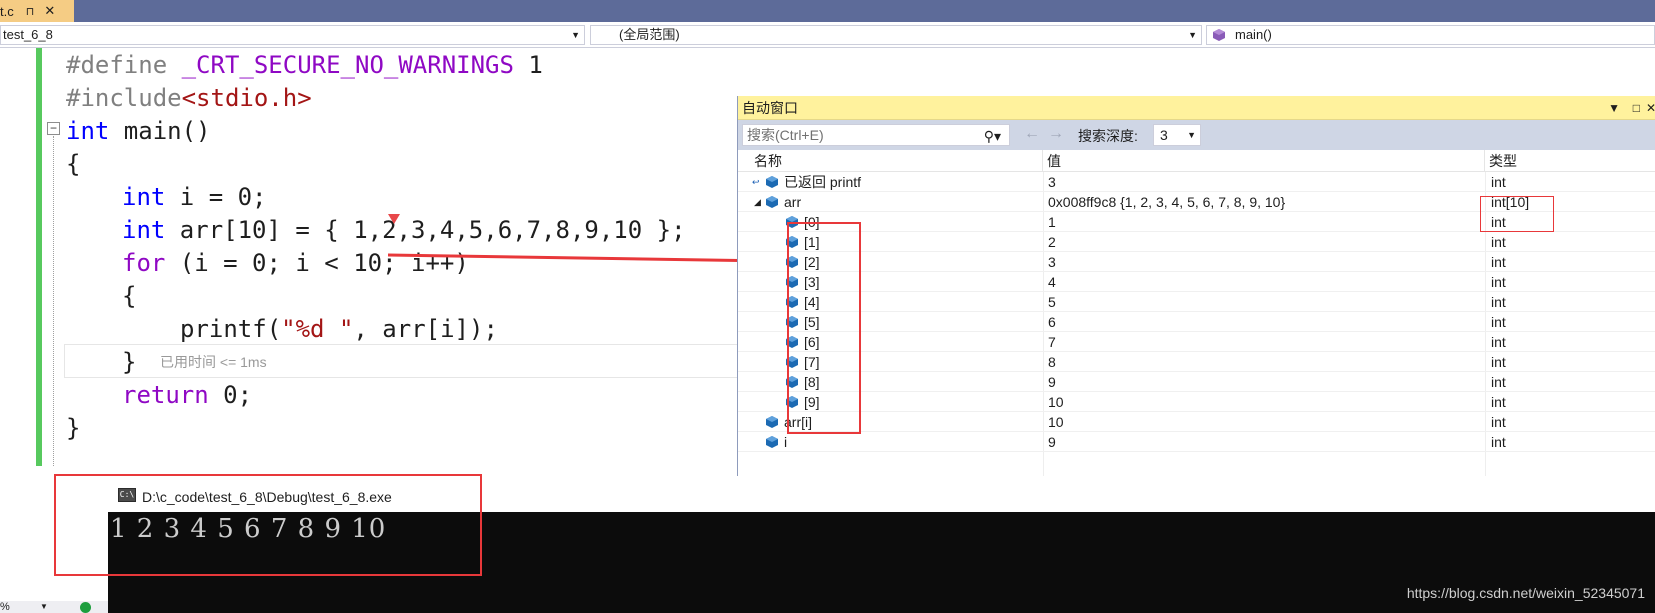 The image size is (1655, 613). Describe the element at coordinates (824, 328) in the screenshot. I see `annotation-box-array-elements` at that location.